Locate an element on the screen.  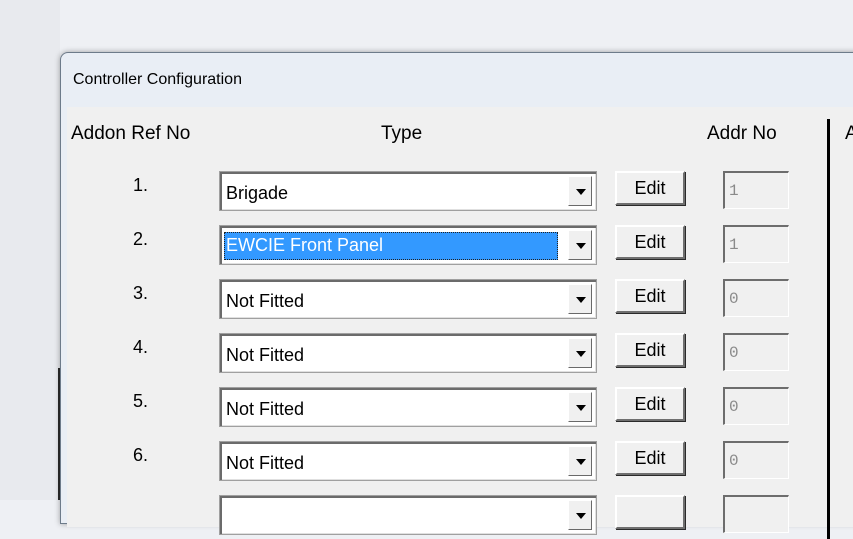
addon-row-3: 3. Not Fitted Edit 0 is located at coordinates (447, 301).